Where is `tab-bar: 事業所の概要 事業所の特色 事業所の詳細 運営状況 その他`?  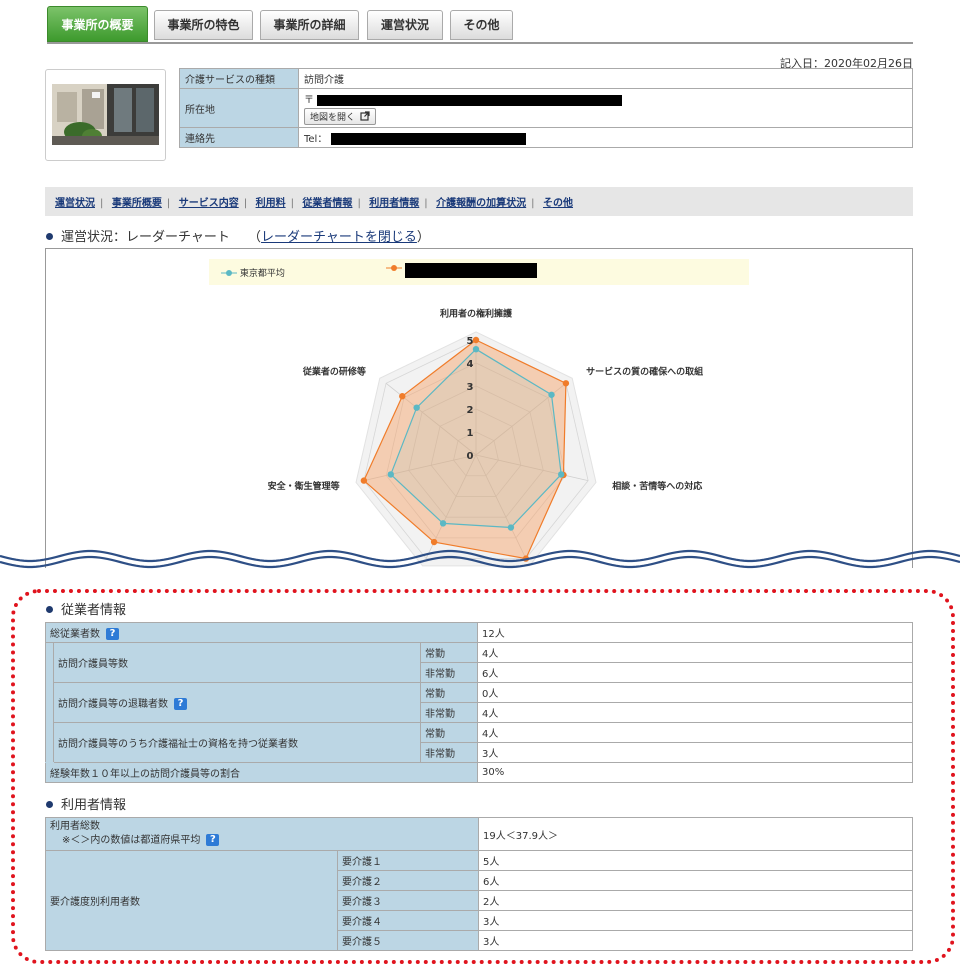 tab-bar: 事業所の概要 事業所の特色 事業所の詳細 運営状況 その他 is located at coordinates (480, 25).